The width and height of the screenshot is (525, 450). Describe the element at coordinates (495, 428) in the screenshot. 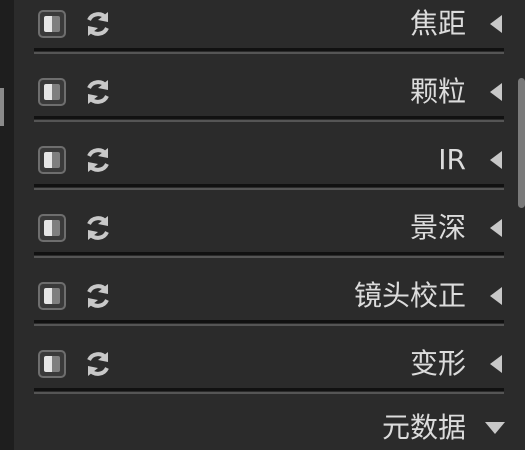

I see `triangle-down-icon` at that location.